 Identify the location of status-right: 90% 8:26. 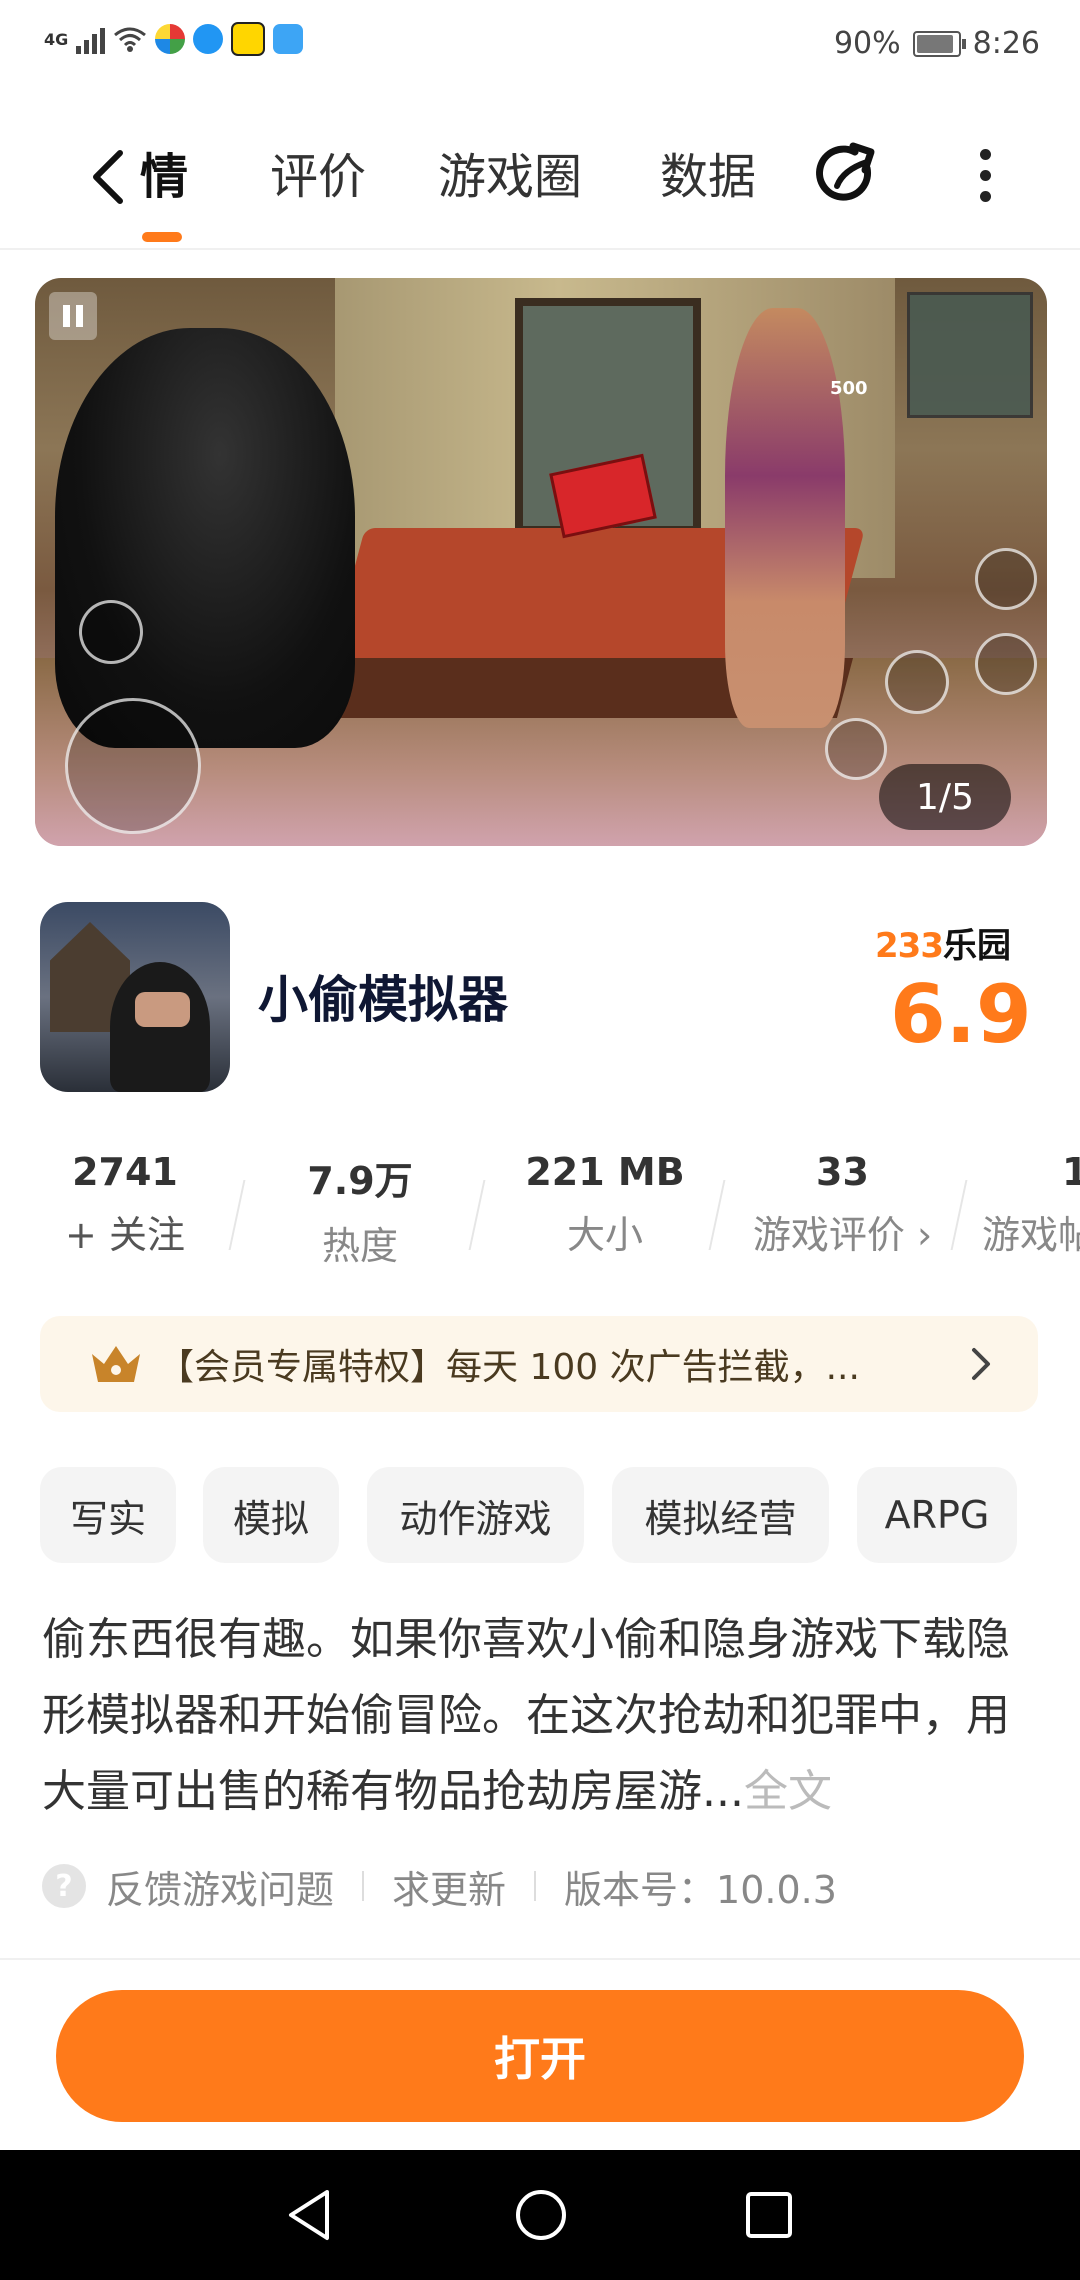
(937, 43).